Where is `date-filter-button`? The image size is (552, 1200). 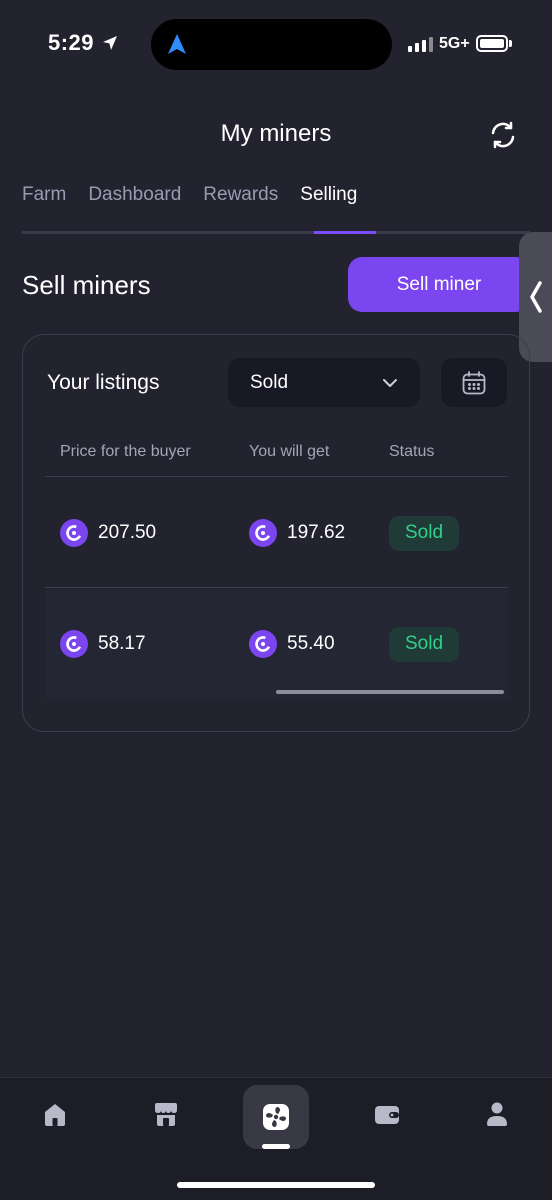 date-filter-button is located at coordinates (474, 382).